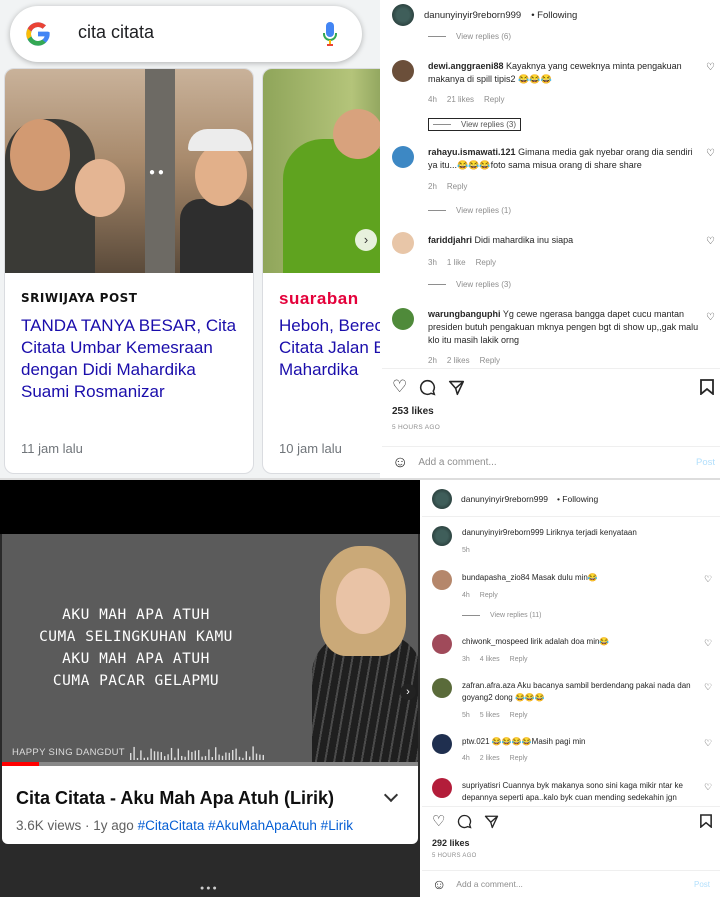 The height and width of the screenshot is (897, 720). Describe the element at coordinates (495, 641) in the screenshot. I see `comment-username: chiwonk_mospeed` at that location.